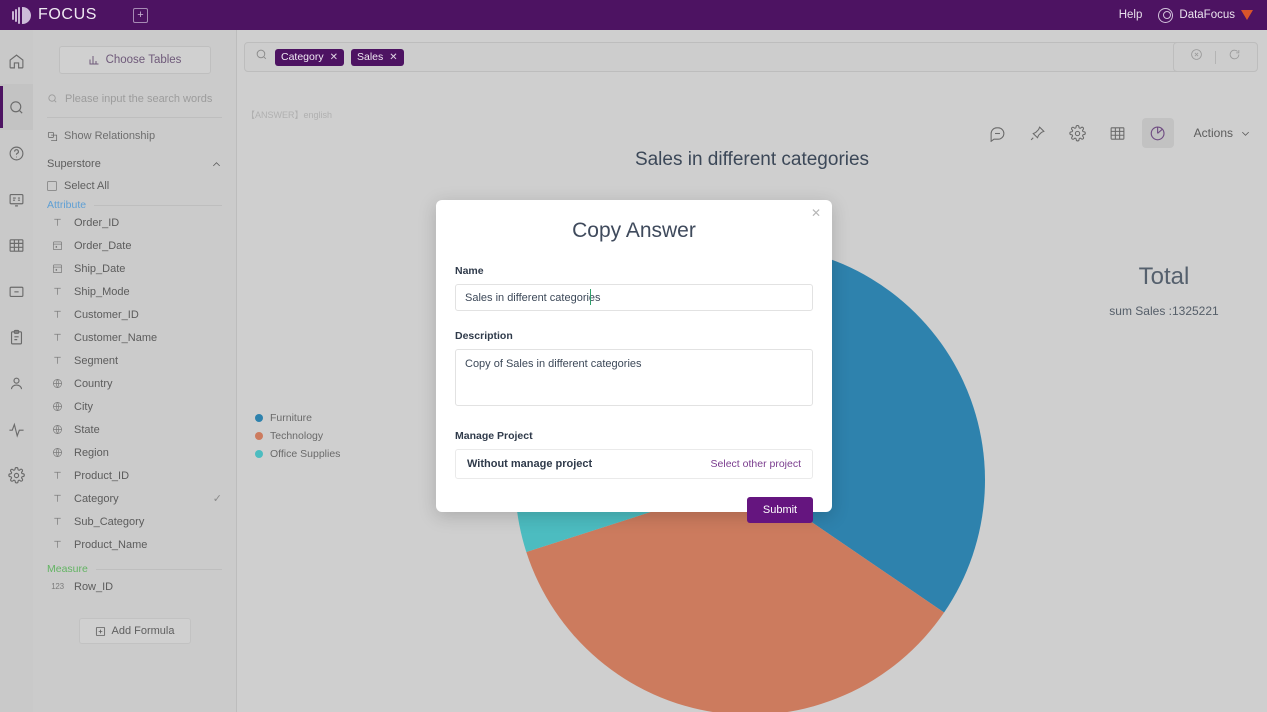 This screenshot has width=1267, height=712. I want to click on measure-field-list: 123 Row_ID, so click(134, 586).